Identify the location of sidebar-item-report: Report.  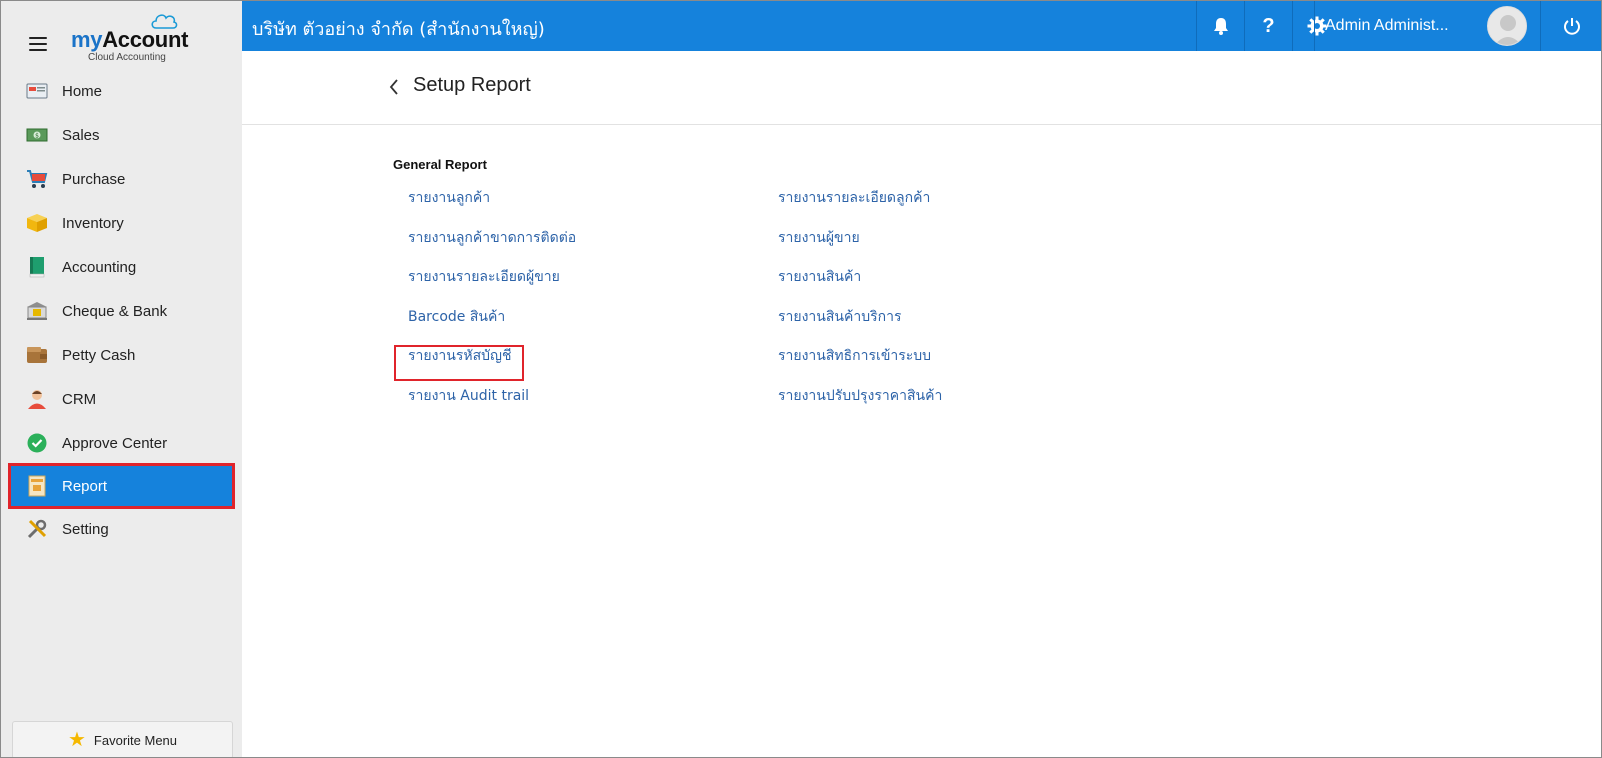
(121, 486).